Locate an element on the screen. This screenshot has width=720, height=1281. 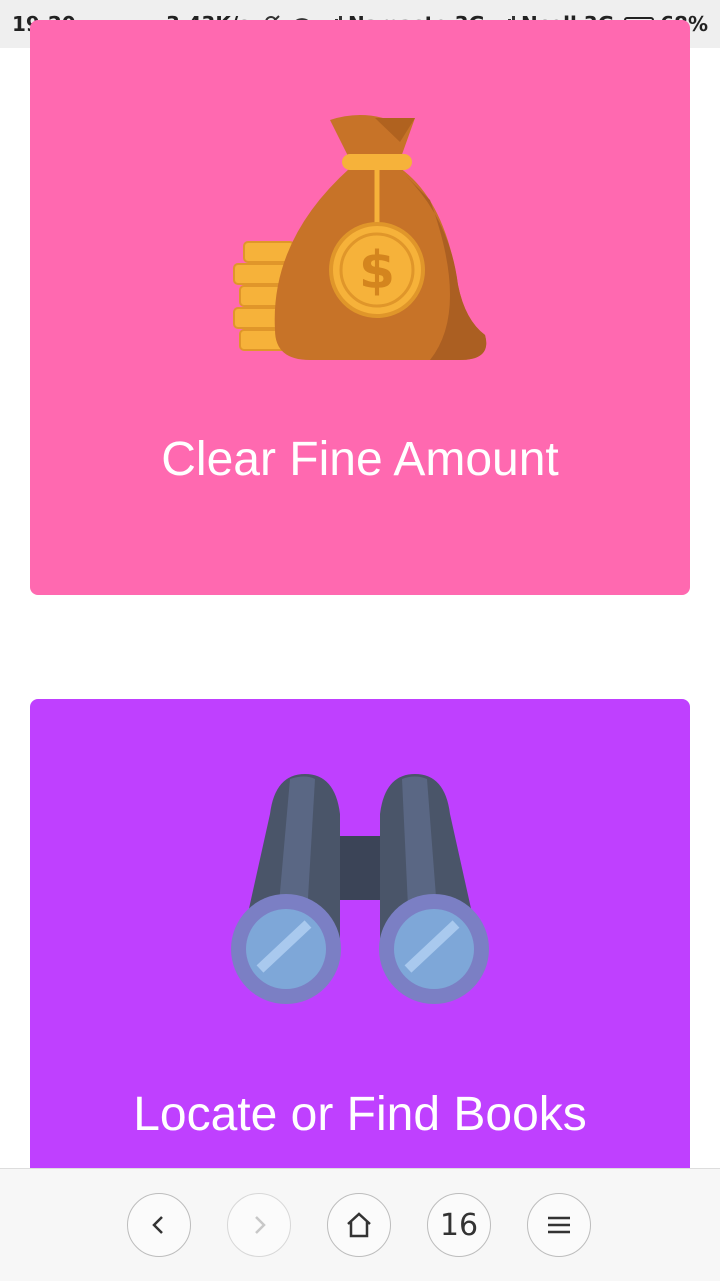
clear-fine-title: Clear Fine Amount is located at coordinates (360, 459).